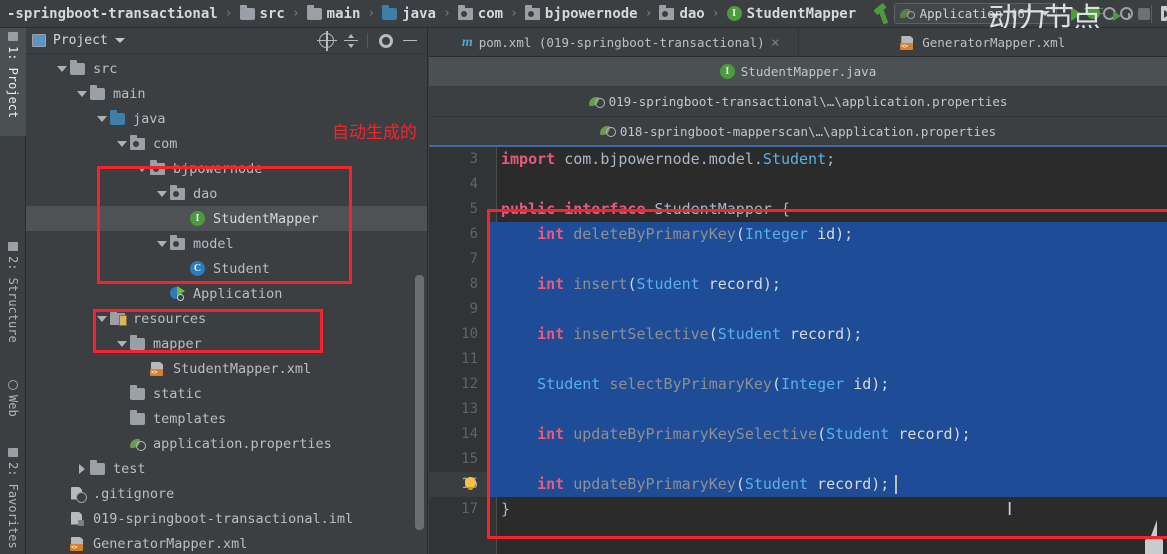 The width and height of the screenshot is (1167, 554). What do you see at coordinates (1125, 14) in the screenshot?
I see `profiler-button` at bounding box center [1125, 14].